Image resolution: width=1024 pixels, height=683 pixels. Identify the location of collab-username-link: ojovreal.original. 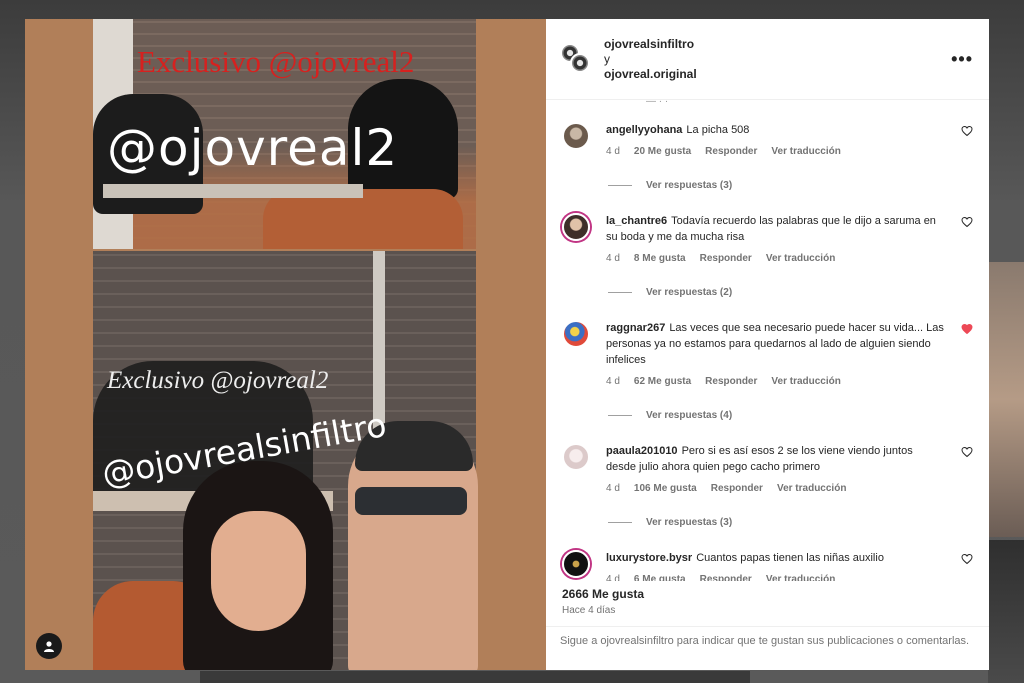
(650, 74).